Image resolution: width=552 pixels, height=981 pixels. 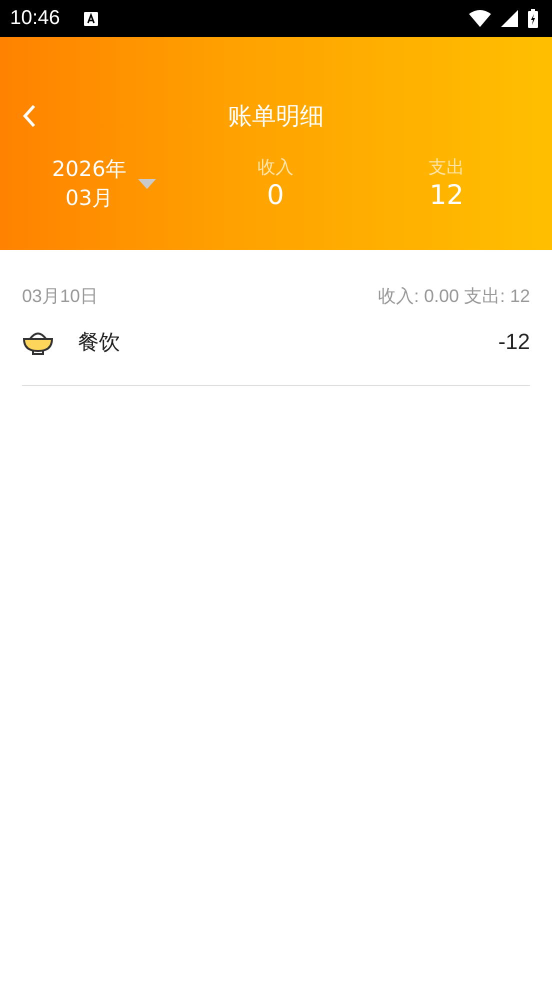 I want to click on signal-icon, so click(x=509, y=18).